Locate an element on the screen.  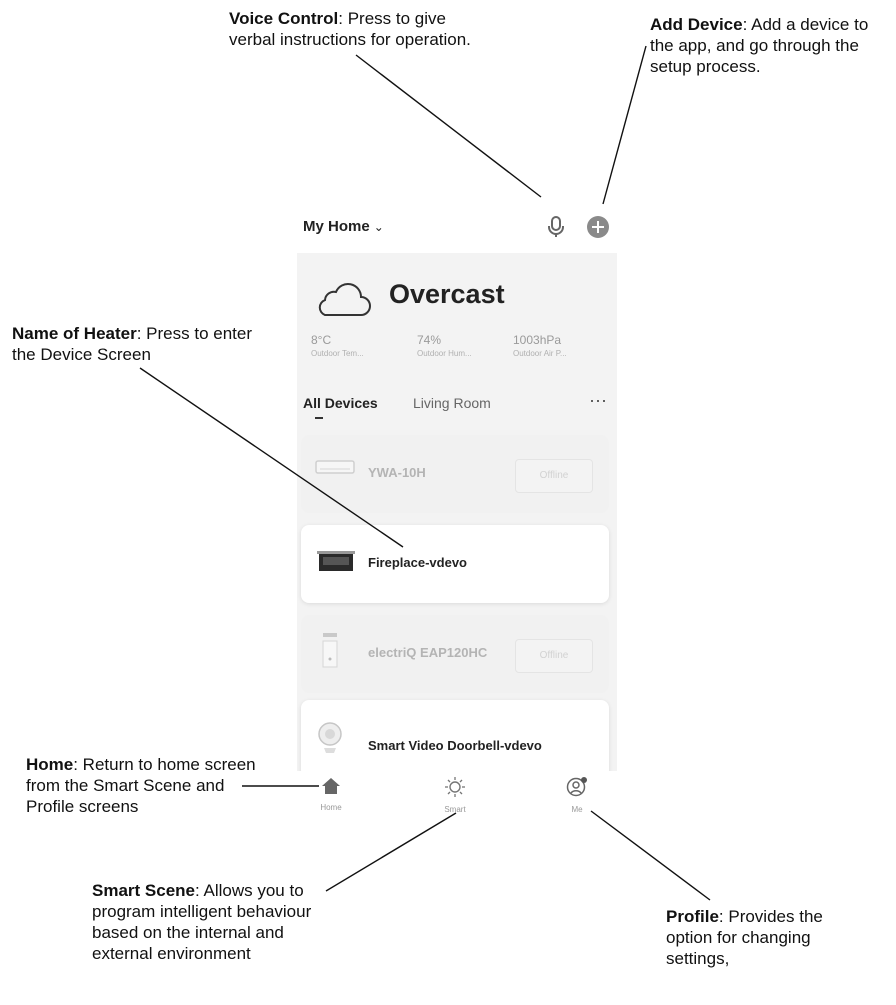
callout-title: Home is located at coordinates (50, 764).